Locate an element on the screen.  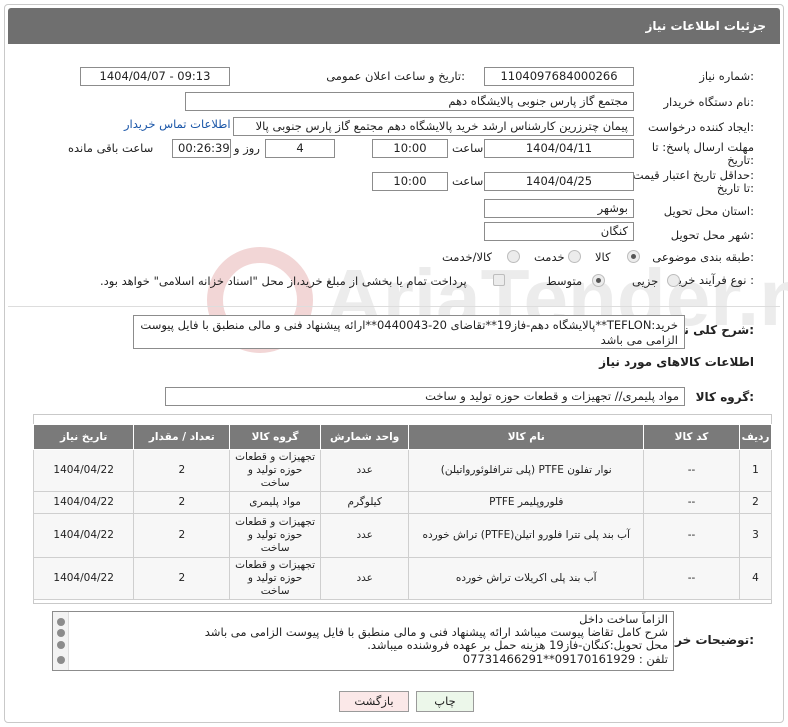
scroll-down-icon is located at coordinates (61, 660).